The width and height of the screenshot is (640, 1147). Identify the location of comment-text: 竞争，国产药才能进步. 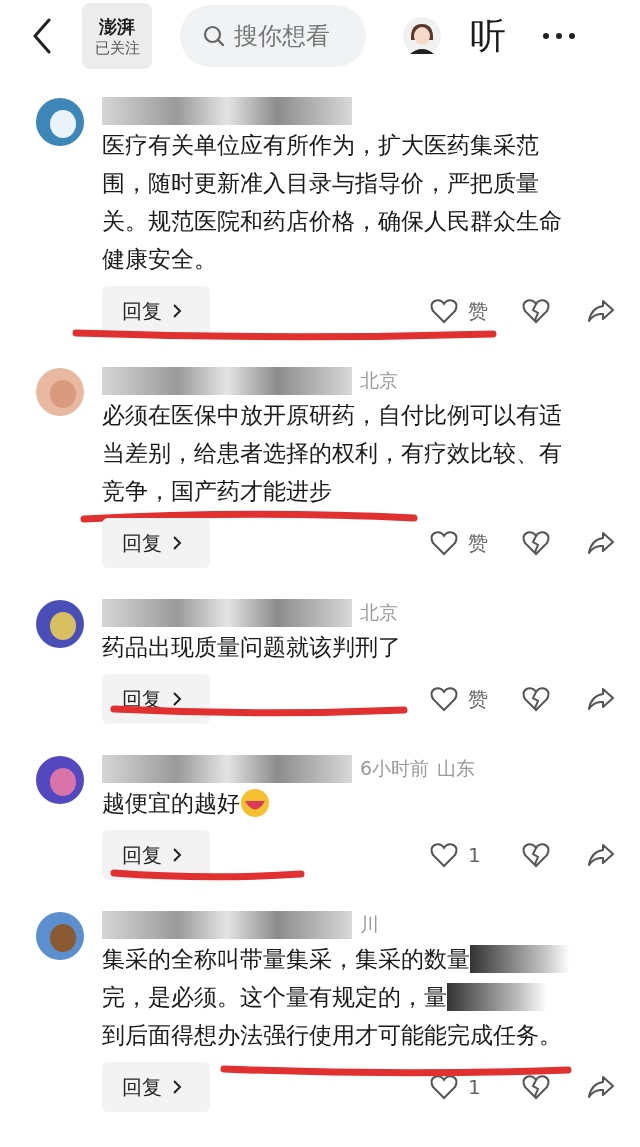
(217, 491).